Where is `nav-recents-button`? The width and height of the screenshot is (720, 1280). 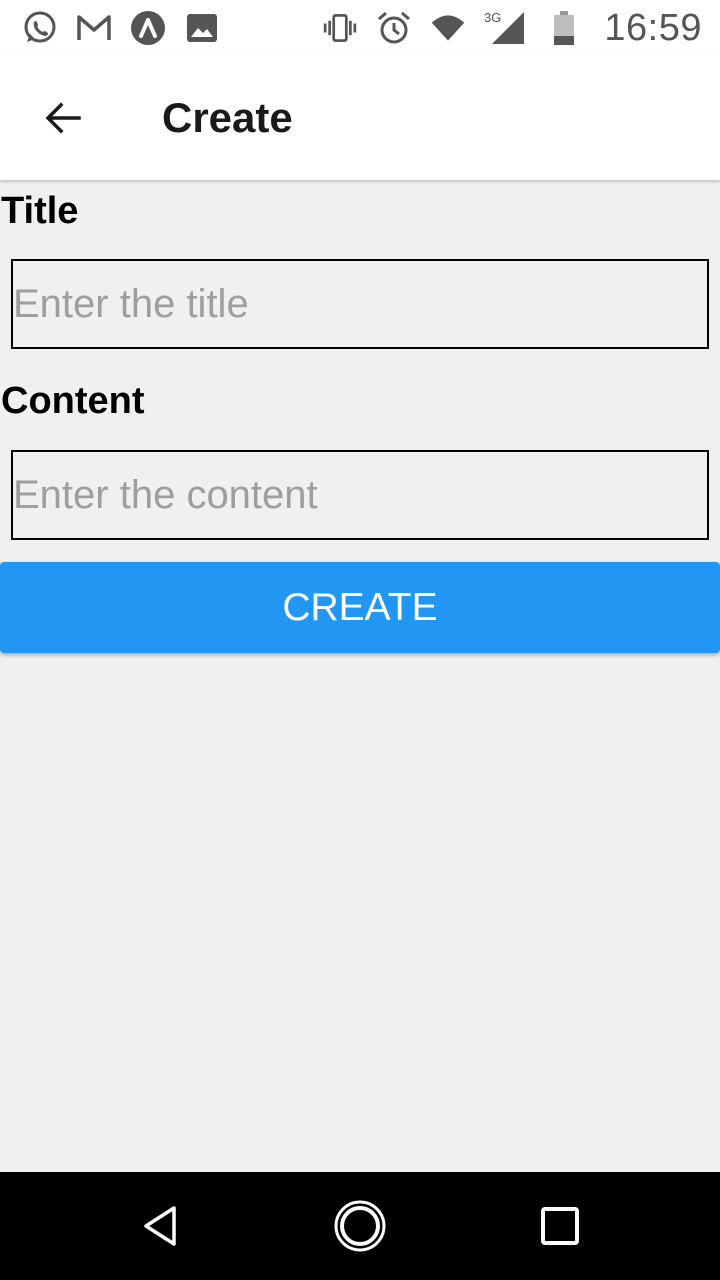 nav-recents-button is located at coordinates (560, 1226).